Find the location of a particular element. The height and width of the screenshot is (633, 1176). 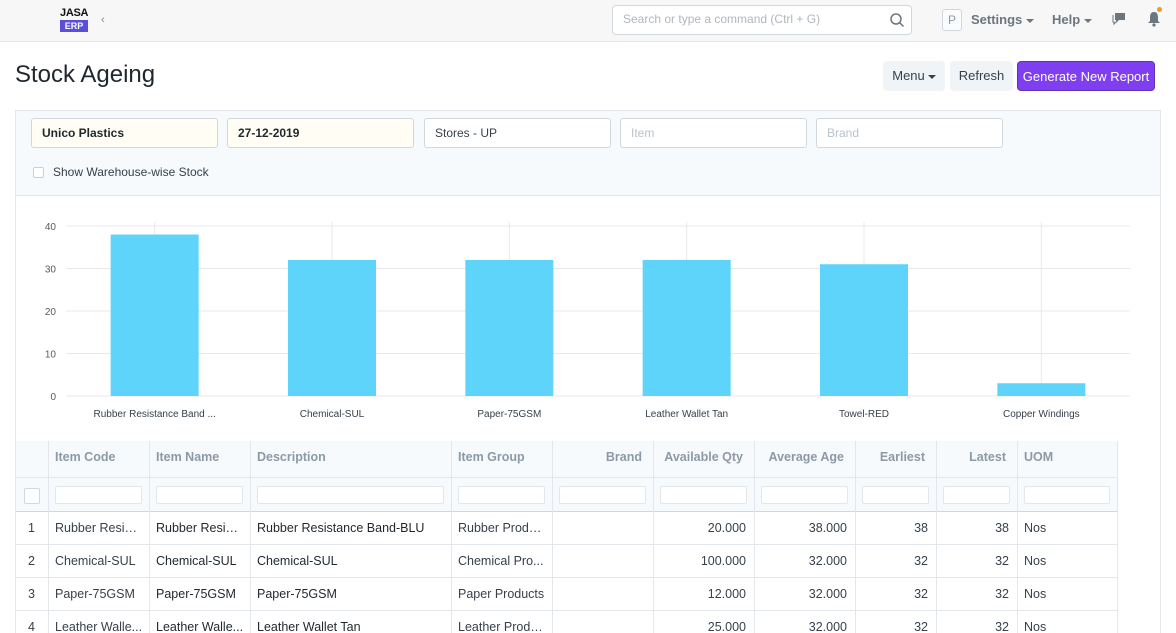

search-bar is located at coordinates (762, 20).